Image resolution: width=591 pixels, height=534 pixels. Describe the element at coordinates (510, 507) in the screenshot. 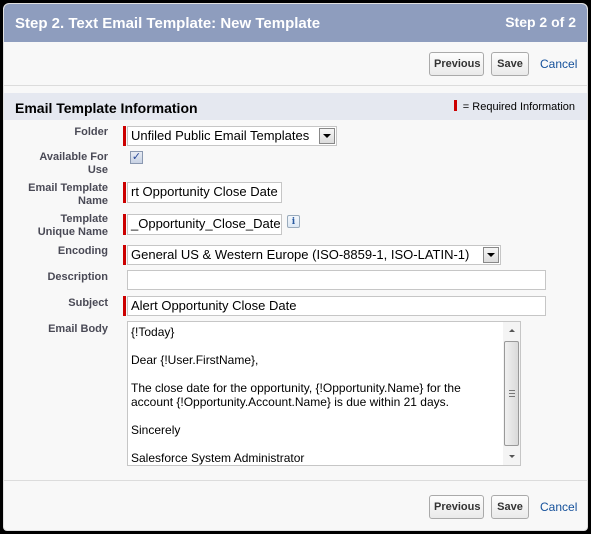

I see `save-button-bottom: Save` at that location.